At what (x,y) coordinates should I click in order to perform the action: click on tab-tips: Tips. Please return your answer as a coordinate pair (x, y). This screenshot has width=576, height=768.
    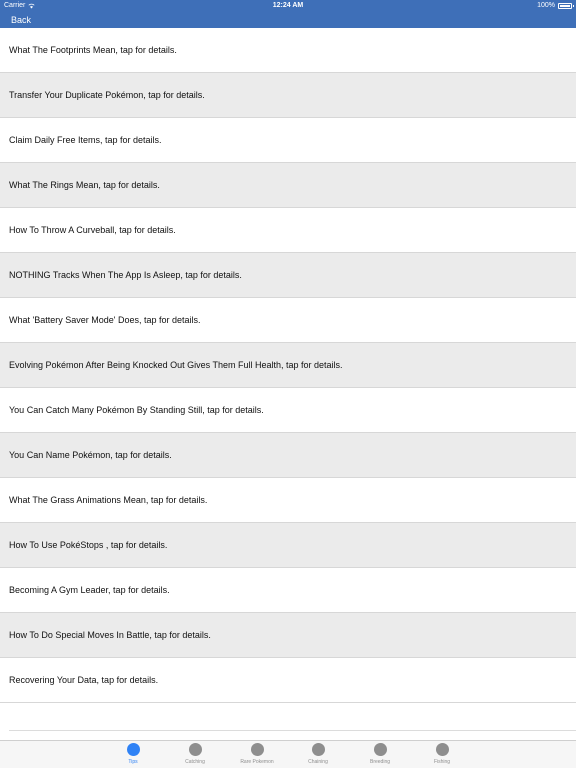
    Looking at the image, I should click on (133, 755).